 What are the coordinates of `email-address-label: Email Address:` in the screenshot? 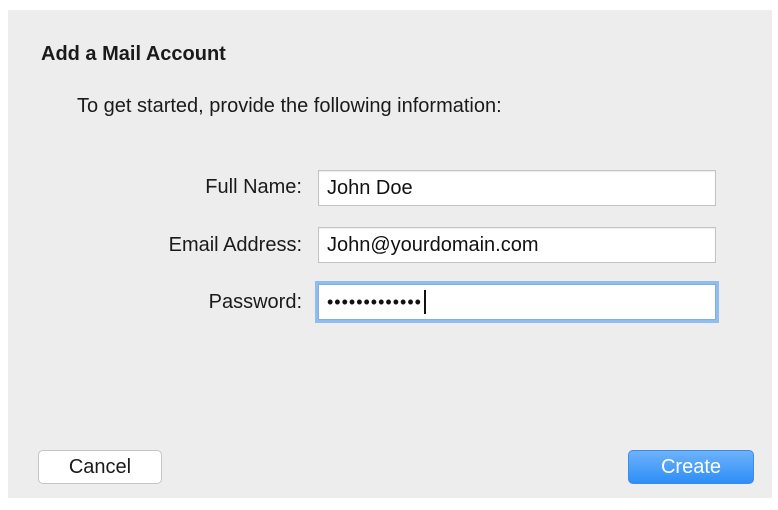 It's located at (235, 245).